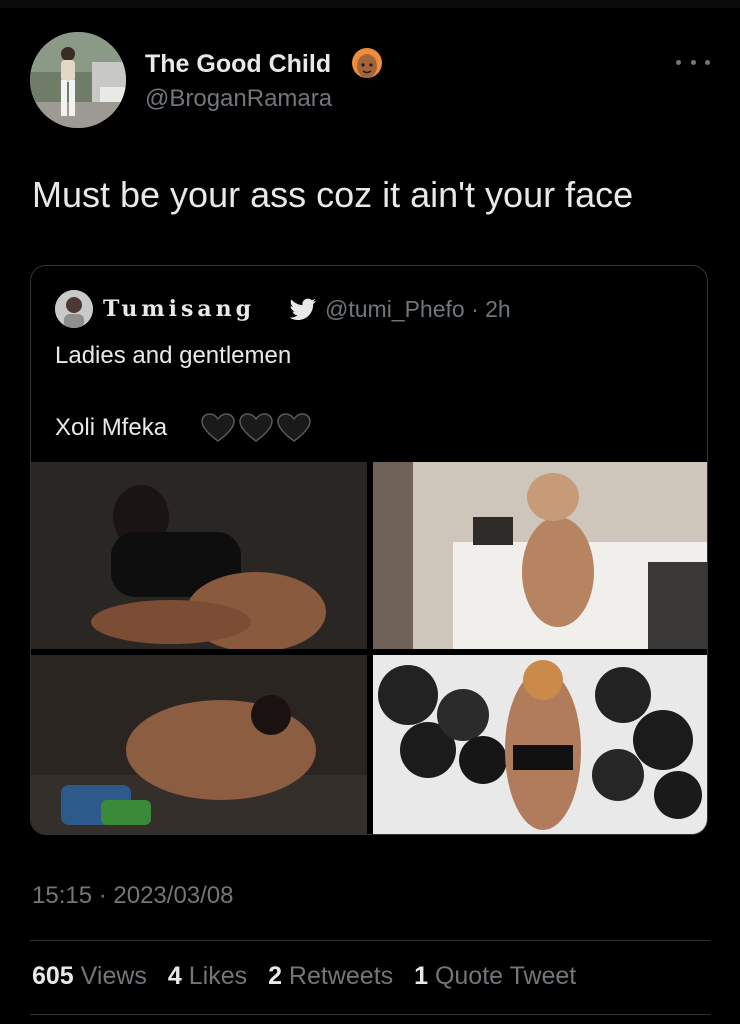 The image size is (740, 1024). Describe the element at coordinates (114, 976) in the screenshot. I see `views-label: Views` at that location.